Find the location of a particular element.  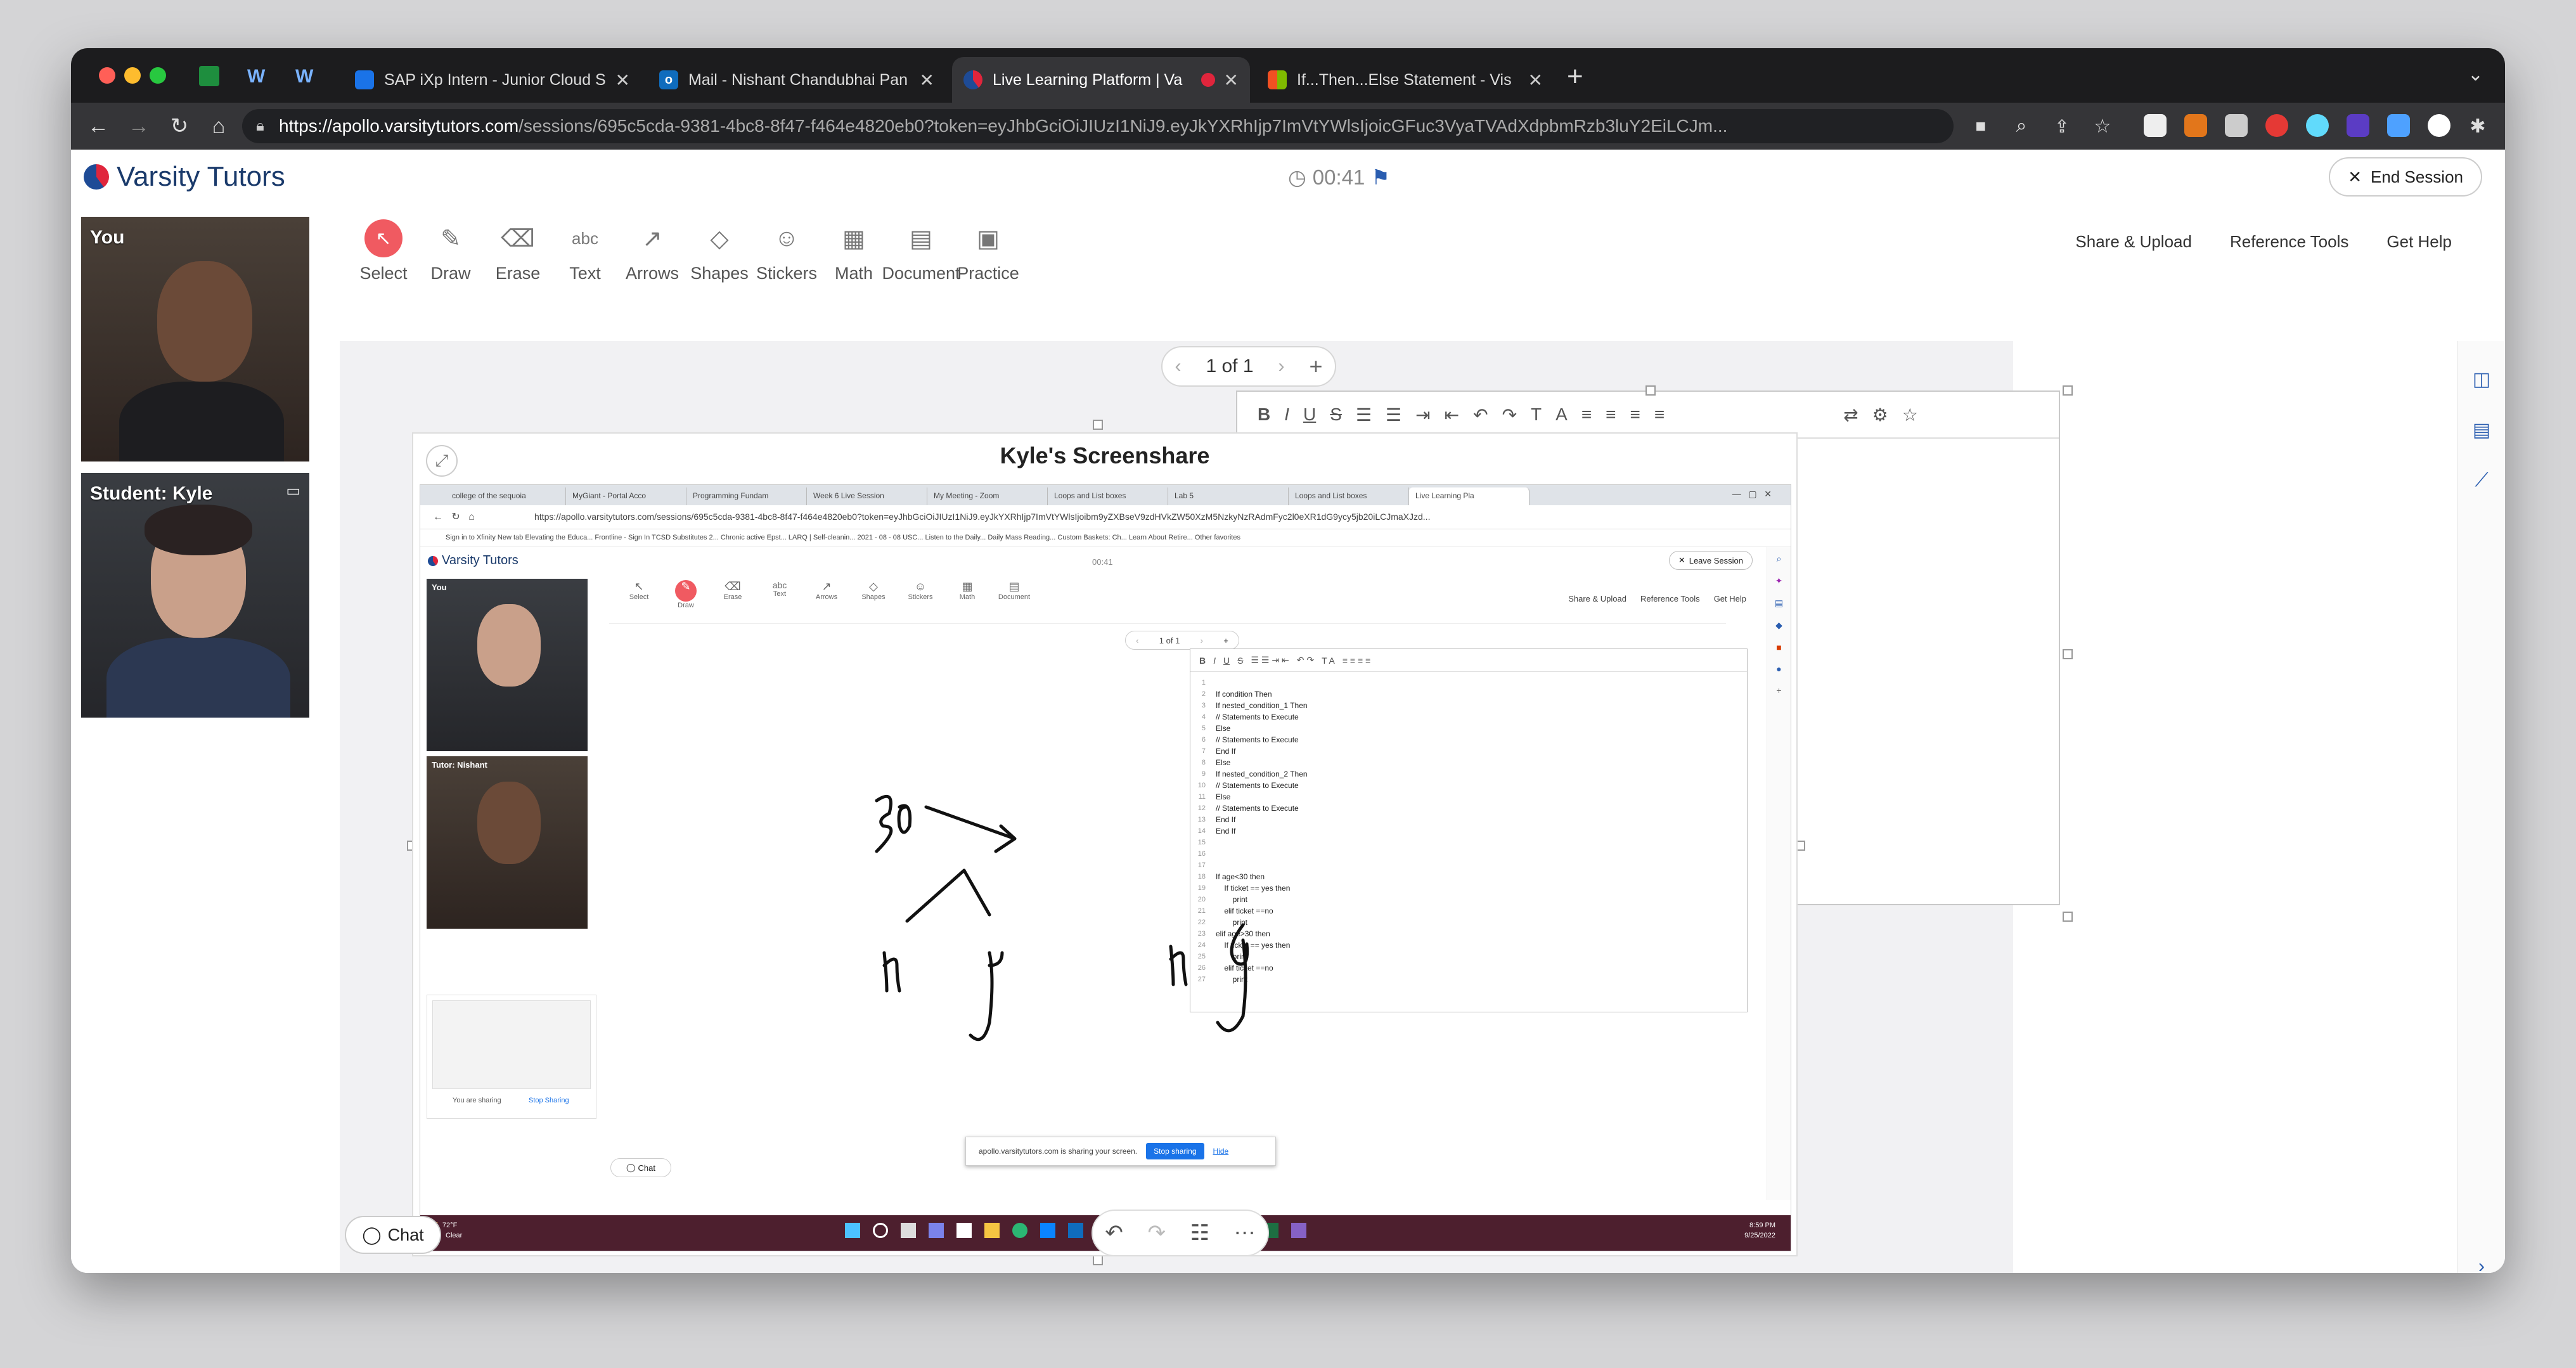

share-upload-link: Share & Upload is located at coordinates (2133, 242).